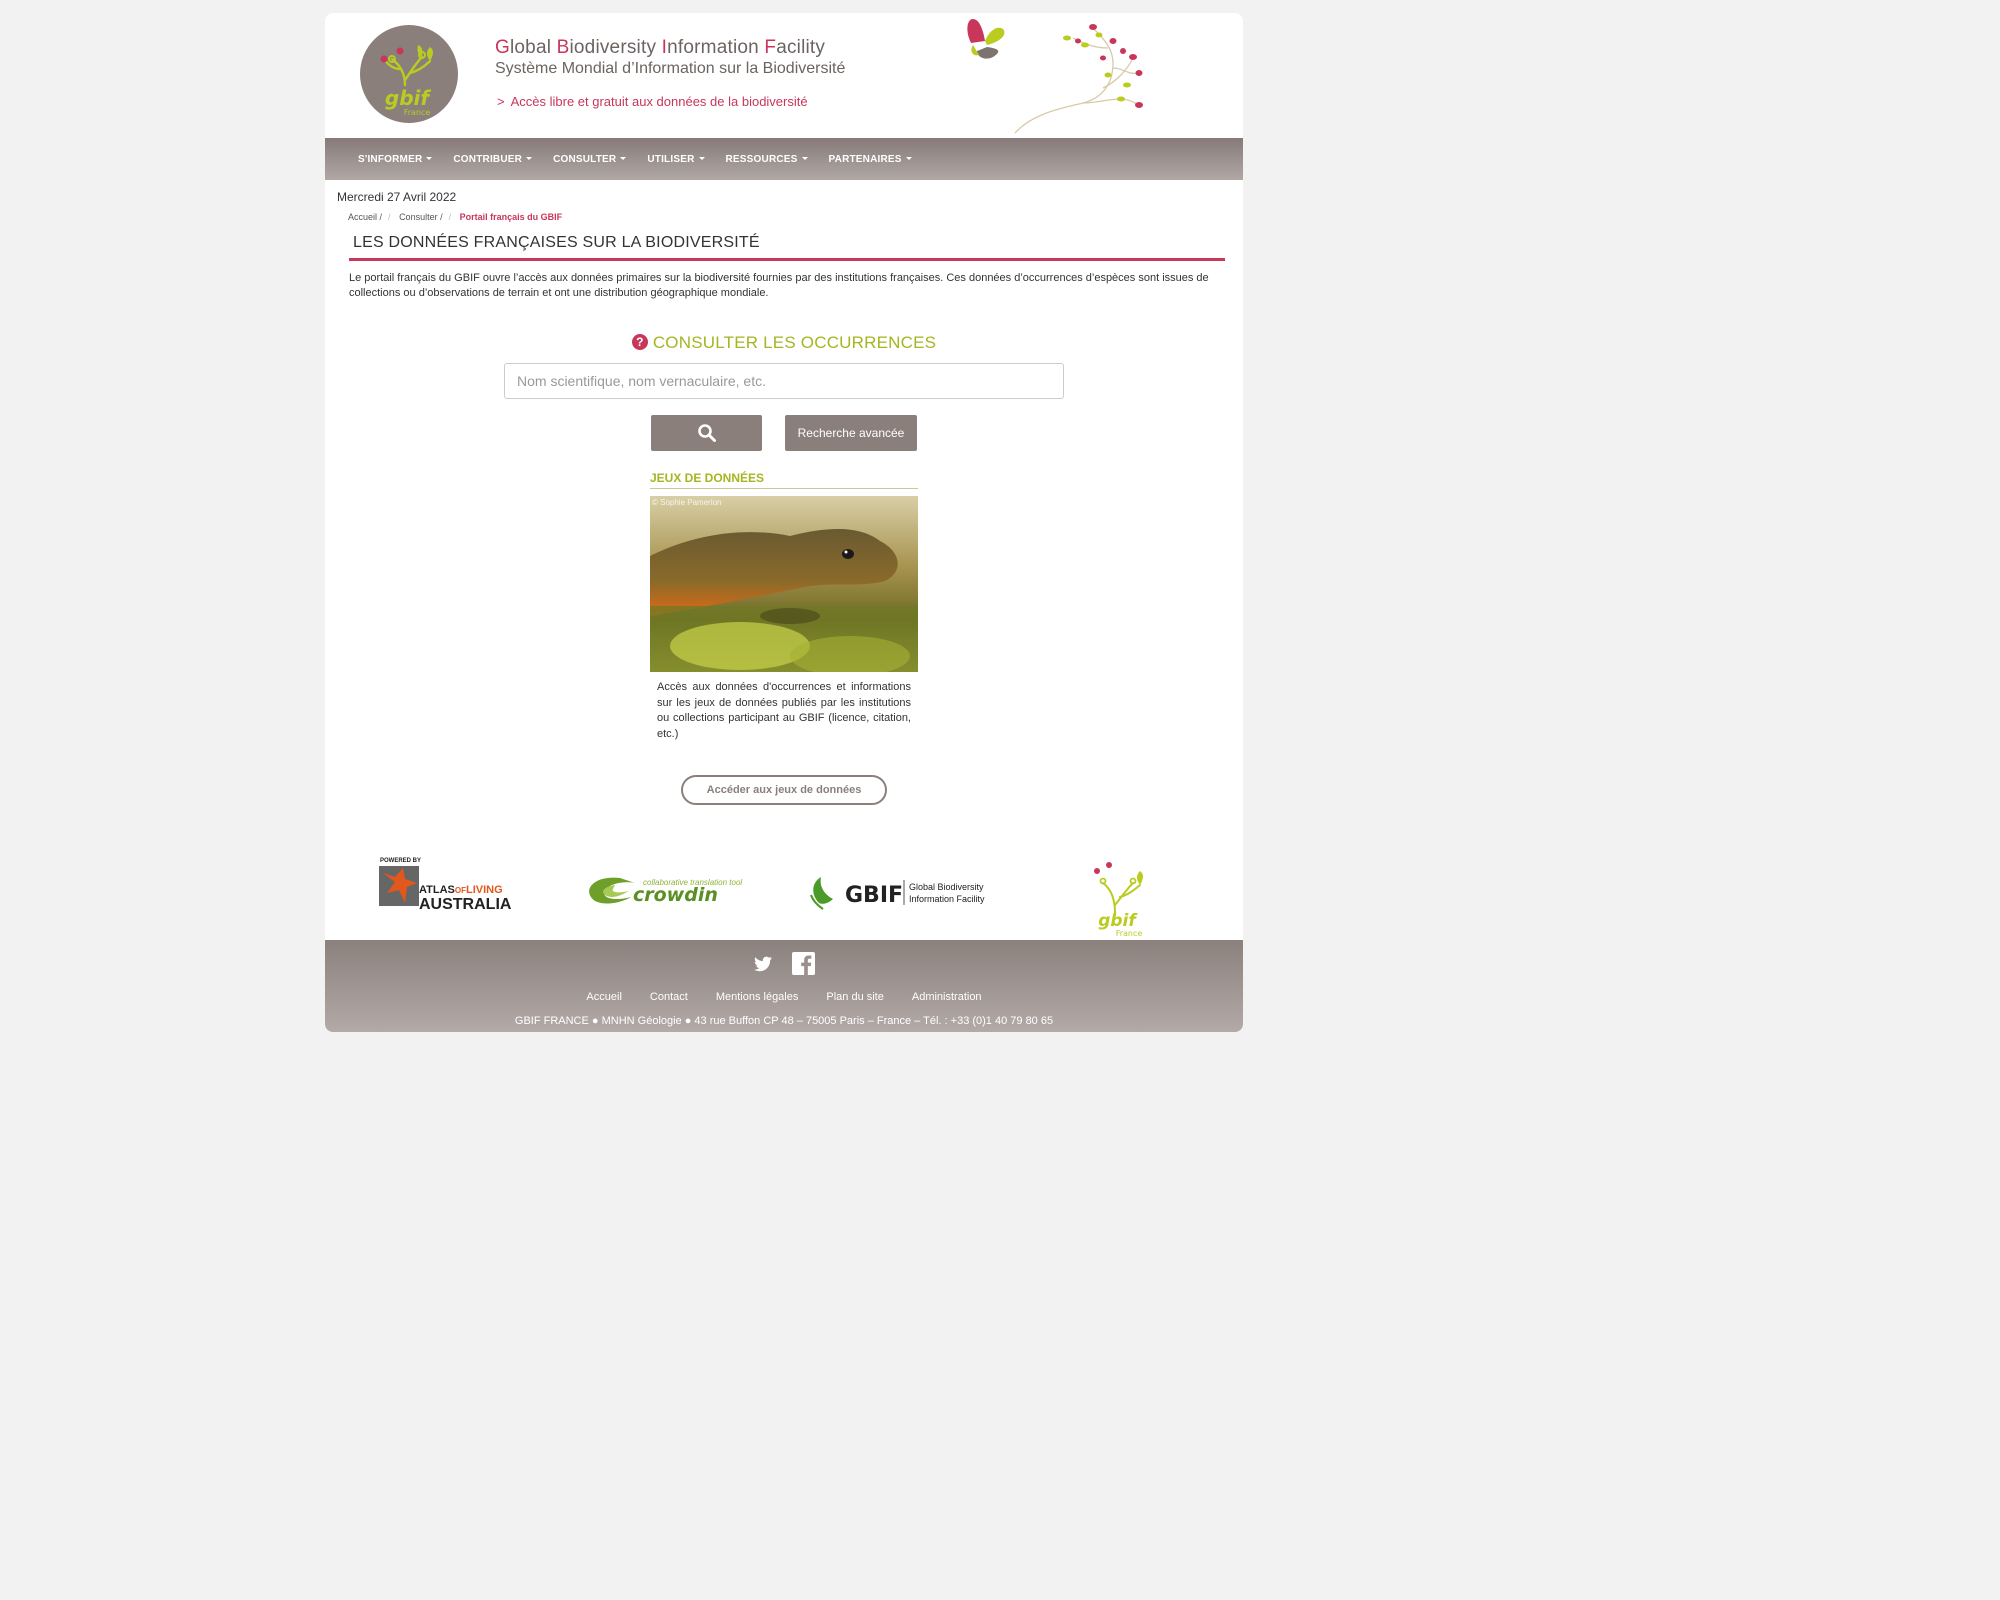 The width and height of the screenshot is (2000, 1600). I want to click on current-date: Mercredi 27 Avril 2022, so click(397, 197).